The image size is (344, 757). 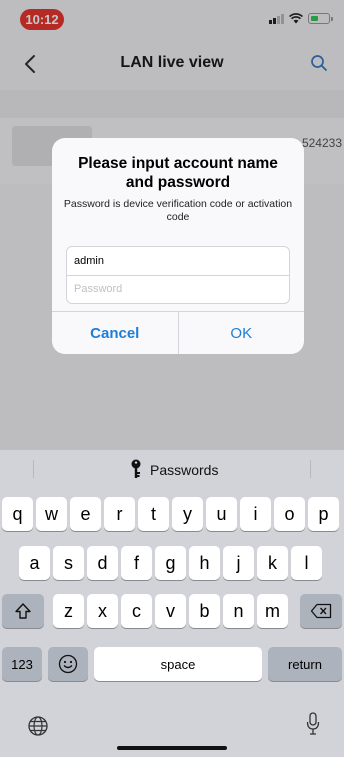 I want to click on key-s: s, so click(x=68, y=563).